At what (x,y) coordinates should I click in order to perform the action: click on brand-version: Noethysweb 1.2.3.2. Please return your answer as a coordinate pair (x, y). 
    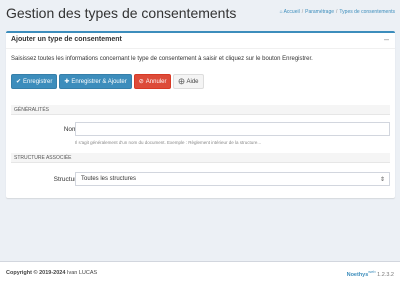
    Looking at the image, I should click on (370, 273).